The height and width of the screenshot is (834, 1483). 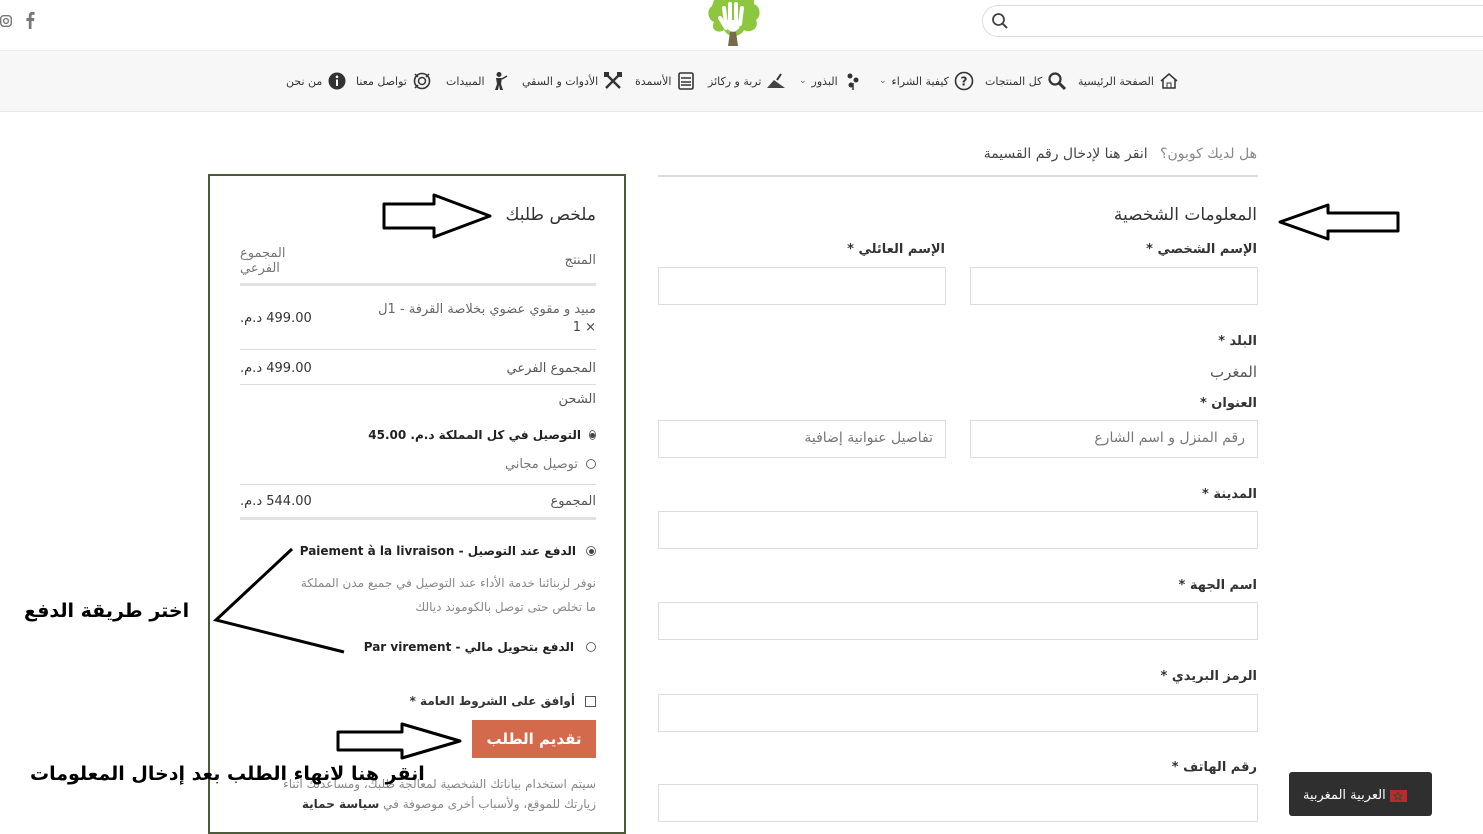 What do you see at coordinates (1116, 81) in the screenshot?
I see `nav-label: الصفحة الرئيسية` at bounding box center [1116, 81].